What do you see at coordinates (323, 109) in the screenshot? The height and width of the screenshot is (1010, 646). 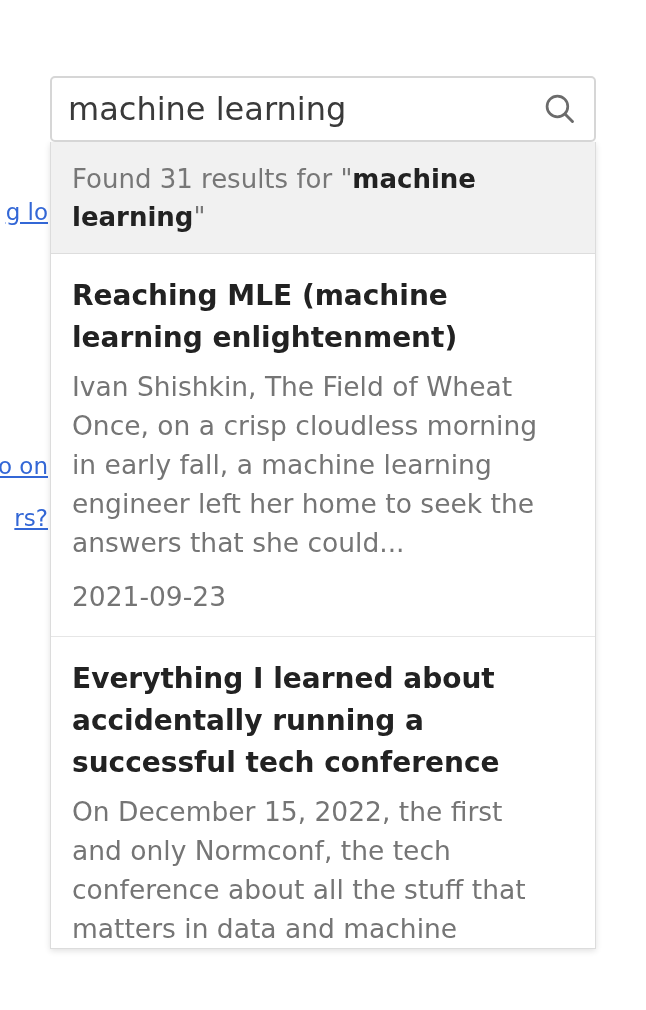 I see `search-field: machine learning` at bounding box center [323, 109].